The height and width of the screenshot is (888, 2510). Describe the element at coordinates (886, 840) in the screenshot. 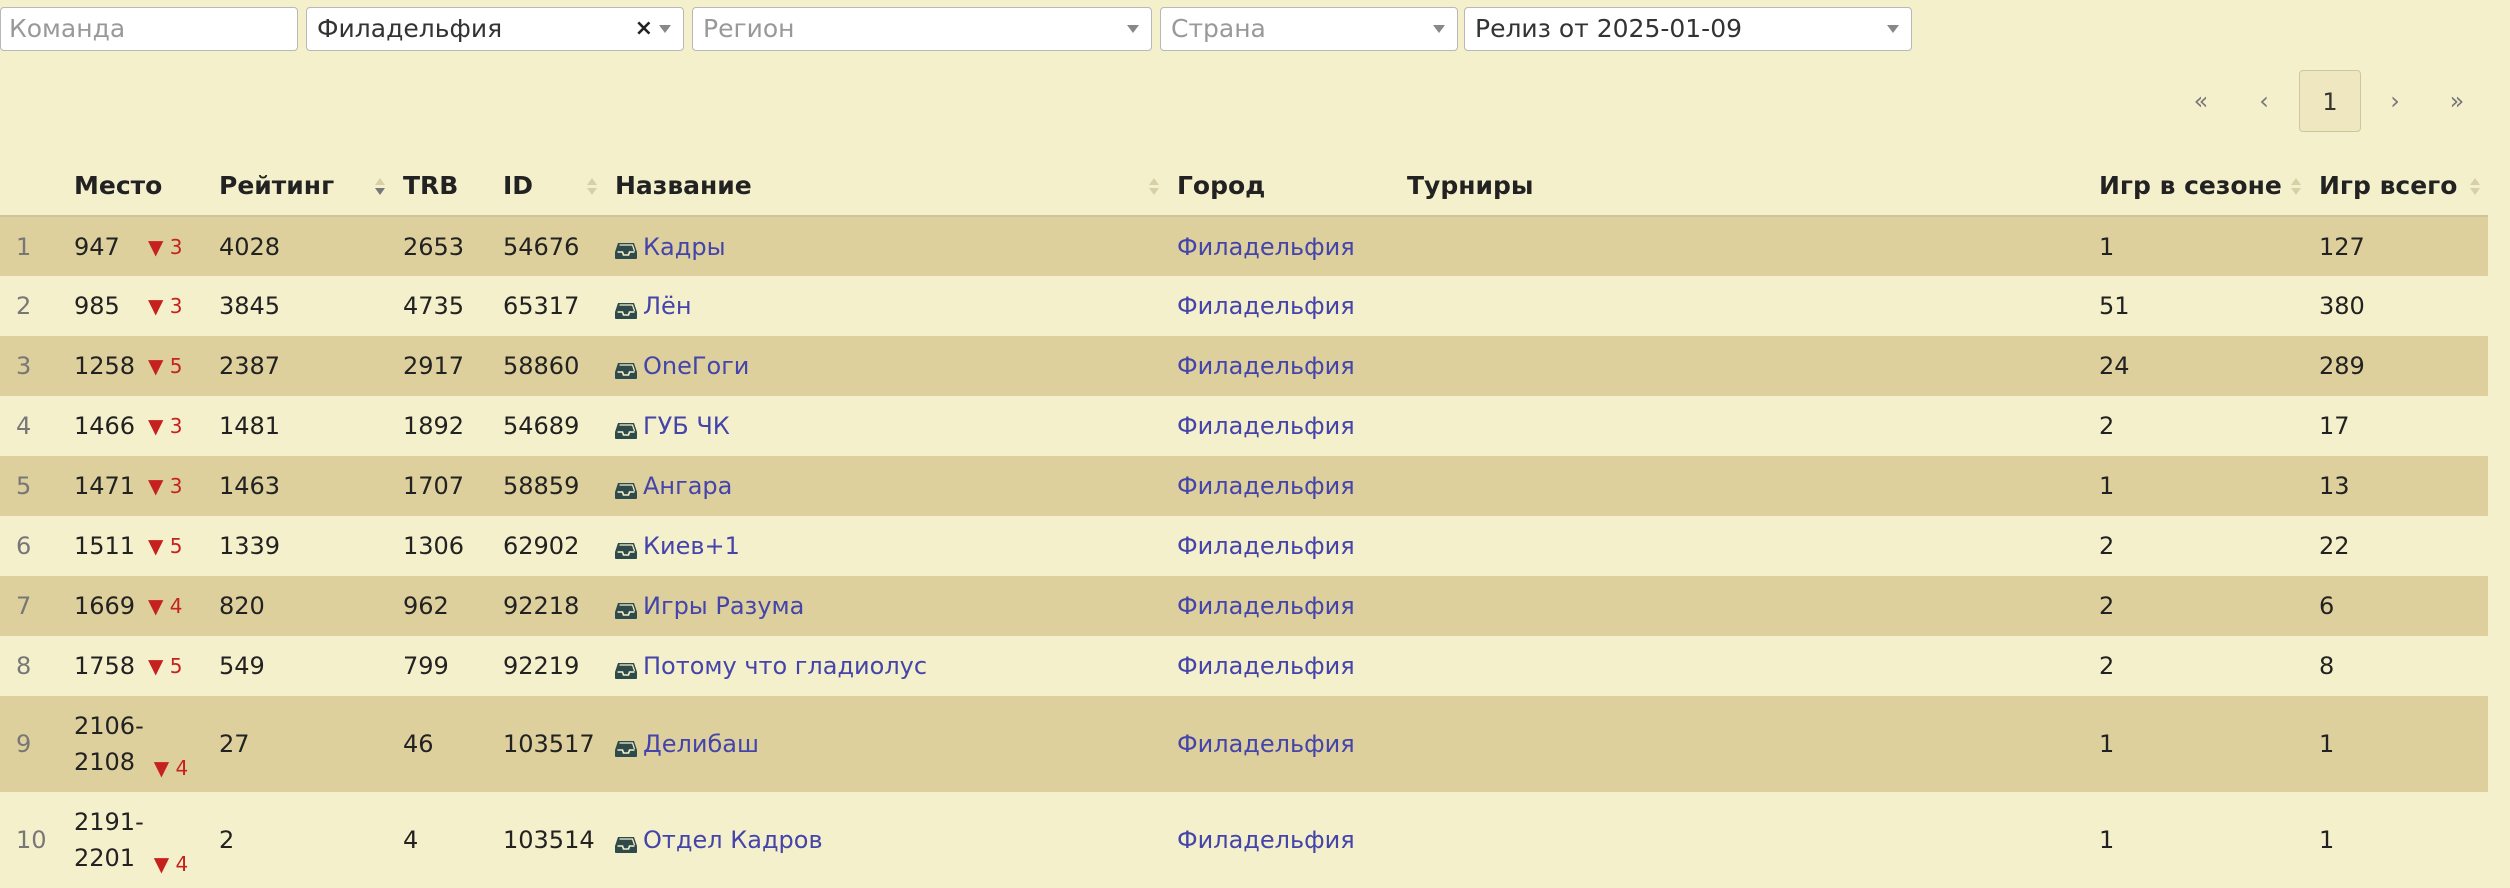

I see `name-cell: Отдел Кадров` at that location.